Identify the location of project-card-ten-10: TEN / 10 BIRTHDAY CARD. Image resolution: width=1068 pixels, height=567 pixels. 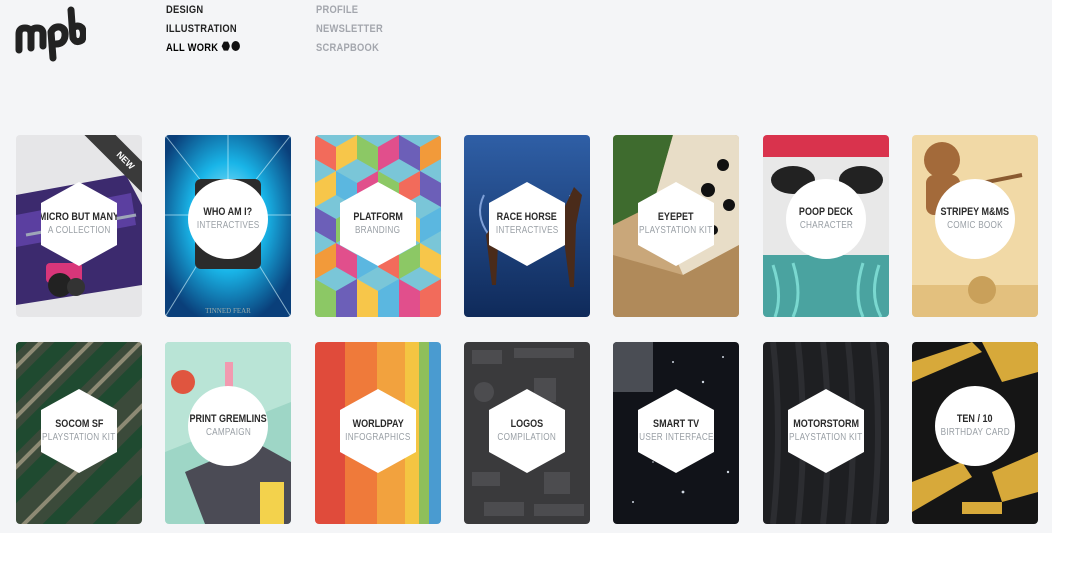
(975, 433).